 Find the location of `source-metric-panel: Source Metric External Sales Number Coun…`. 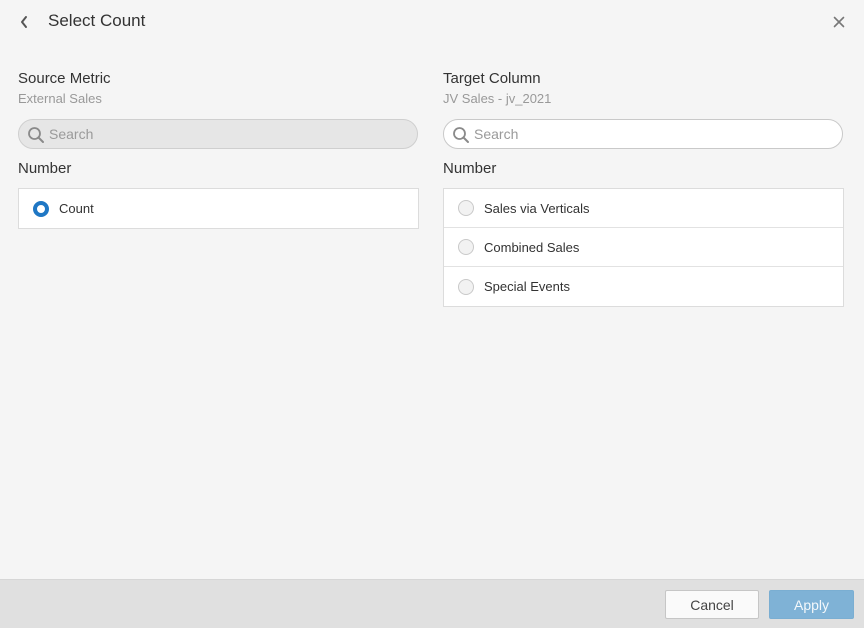

source-metric-panel: Source Metric External Sales Number Coun… is located at coordinates (218, 149).